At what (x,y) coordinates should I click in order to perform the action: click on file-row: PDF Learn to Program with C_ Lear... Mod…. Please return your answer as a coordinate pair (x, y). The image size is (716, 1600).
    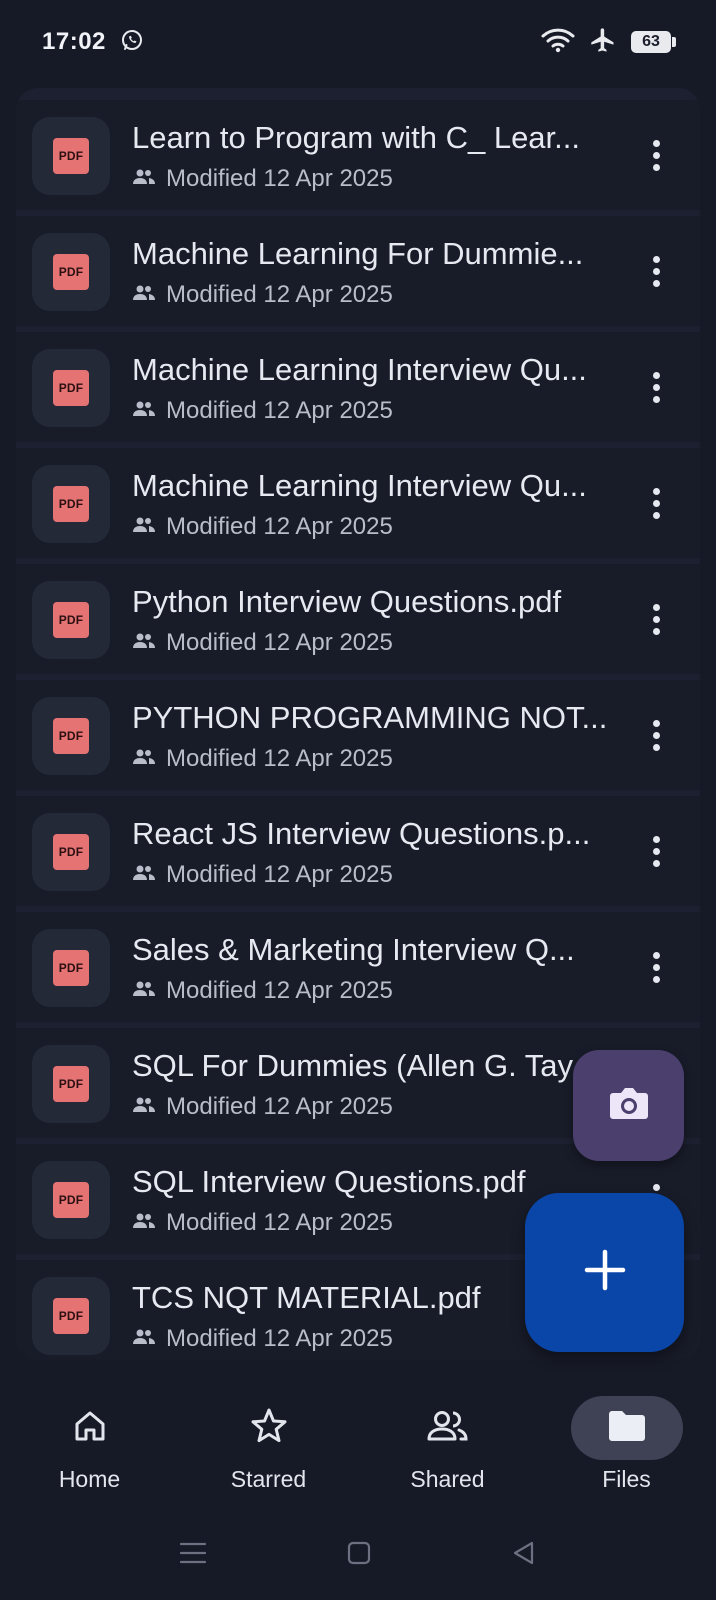
    Looking at the image, I should click on (358, 155).